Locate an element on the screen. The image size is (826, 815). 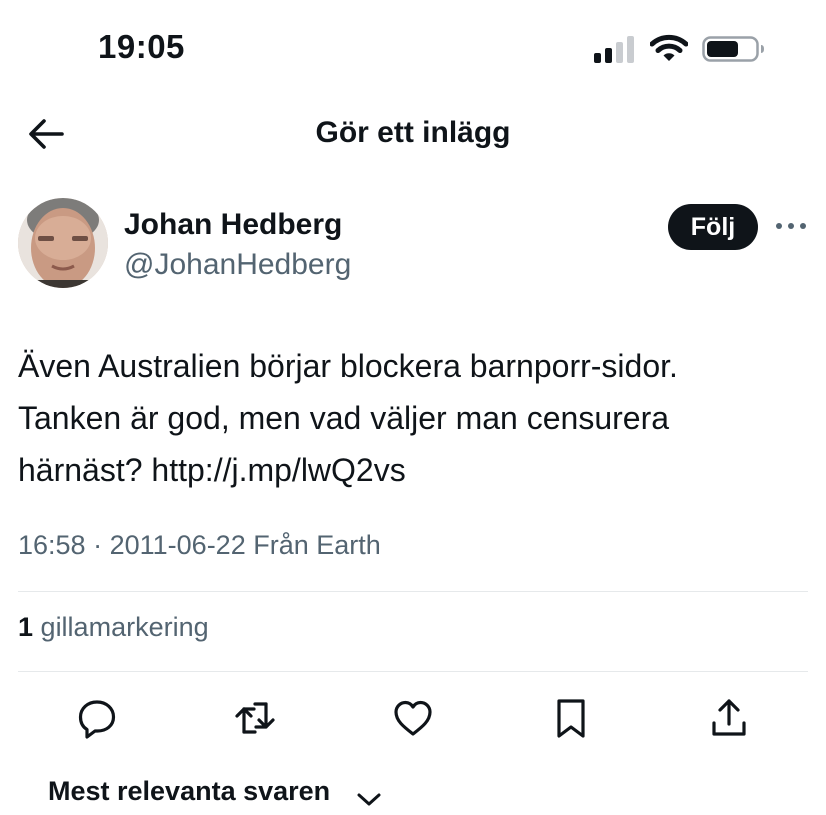
tweet-date: 2011-06-22 is located at coordinates (177, 545).